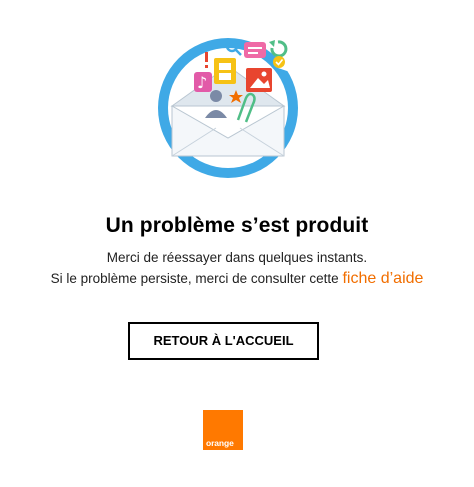  What do you see at coordinates (237, 225) in the screenshot?
I see `error-title: Un problème s’est produit` at bounding box center [237, 225].